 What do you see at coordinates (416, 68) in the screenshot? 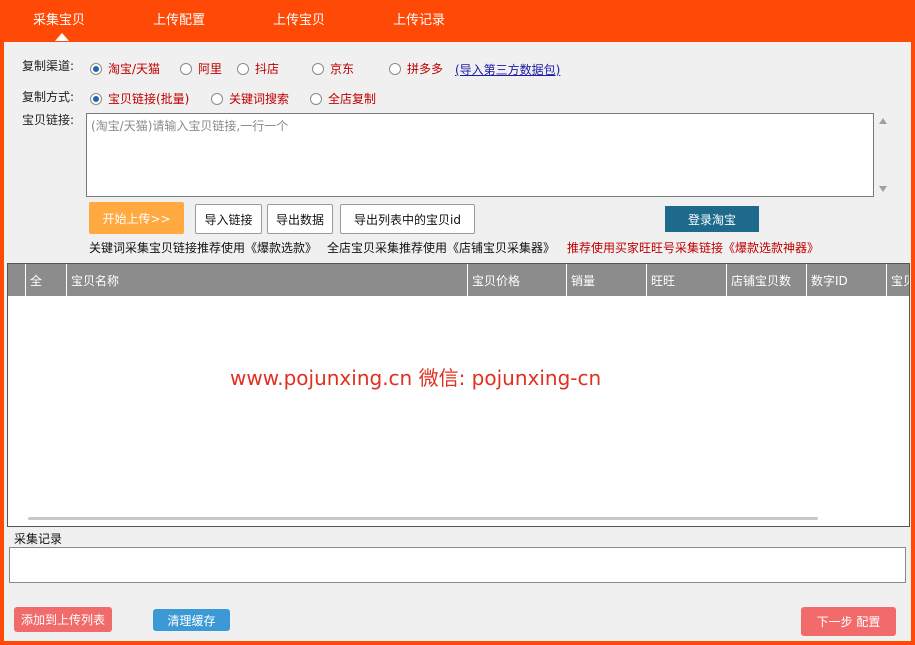
I see `channel-radio-pdd: 拼多多` at bounding box center [416, 68].